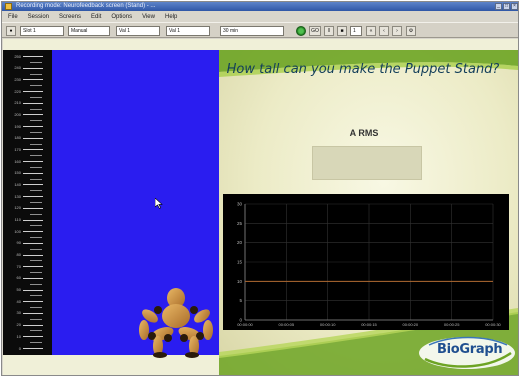  What do you see at coordinates (514, 6) in the screenshot?
I see `close-icon: ×` at bounding box center [514, 6].